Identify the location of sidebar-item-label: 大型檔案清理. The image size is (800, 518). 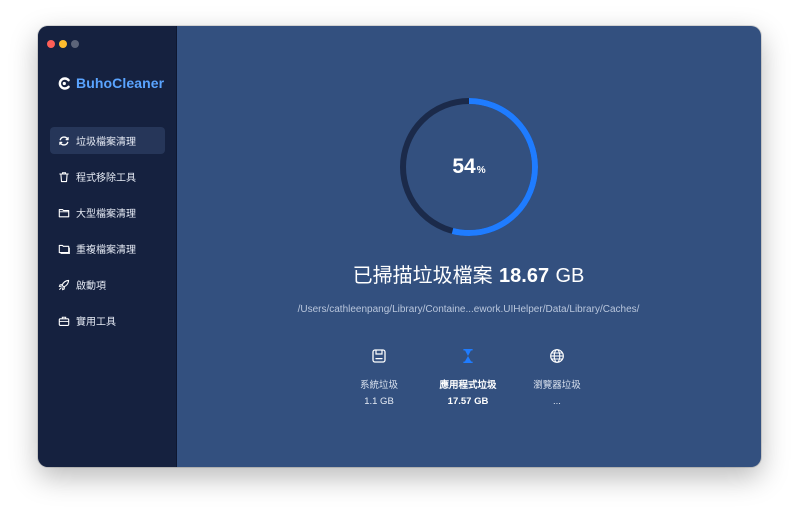
(106, 214).